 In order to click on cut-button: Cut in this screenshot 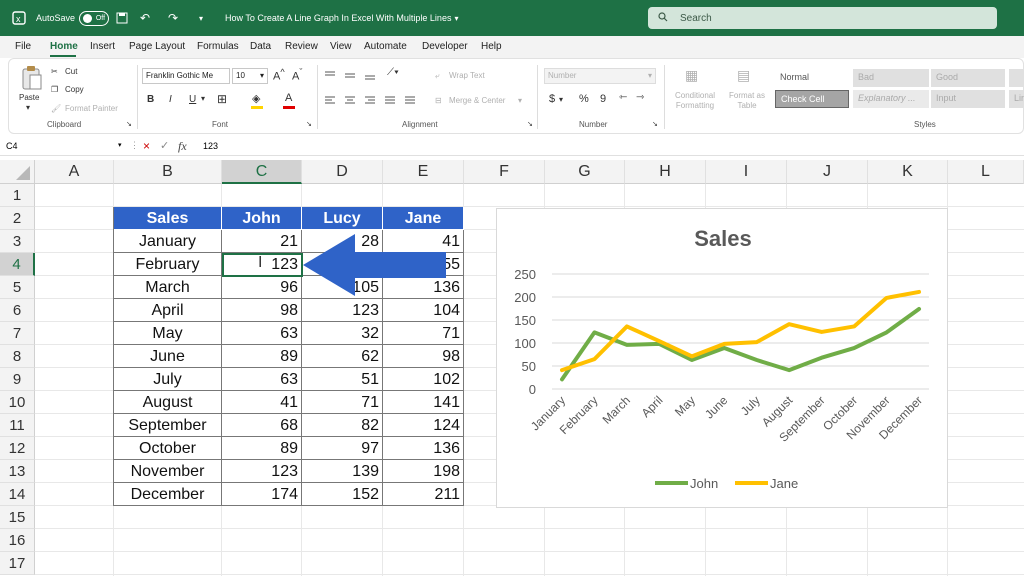, I will do `click(71, 71)`.